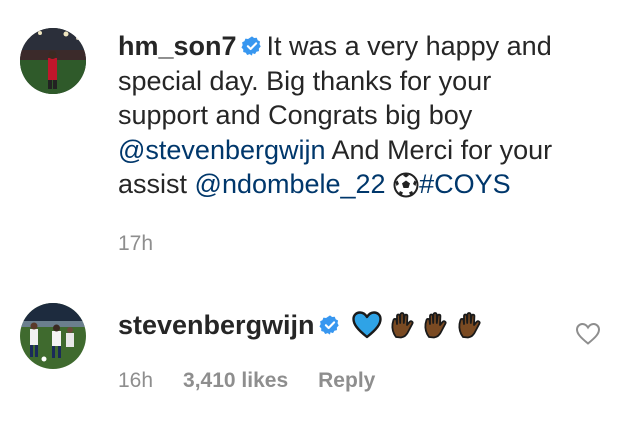  What do you see at coordinates (135, 243) in the screenshot?
I see `timestamp: 17h` at bounding box center [135, 243].